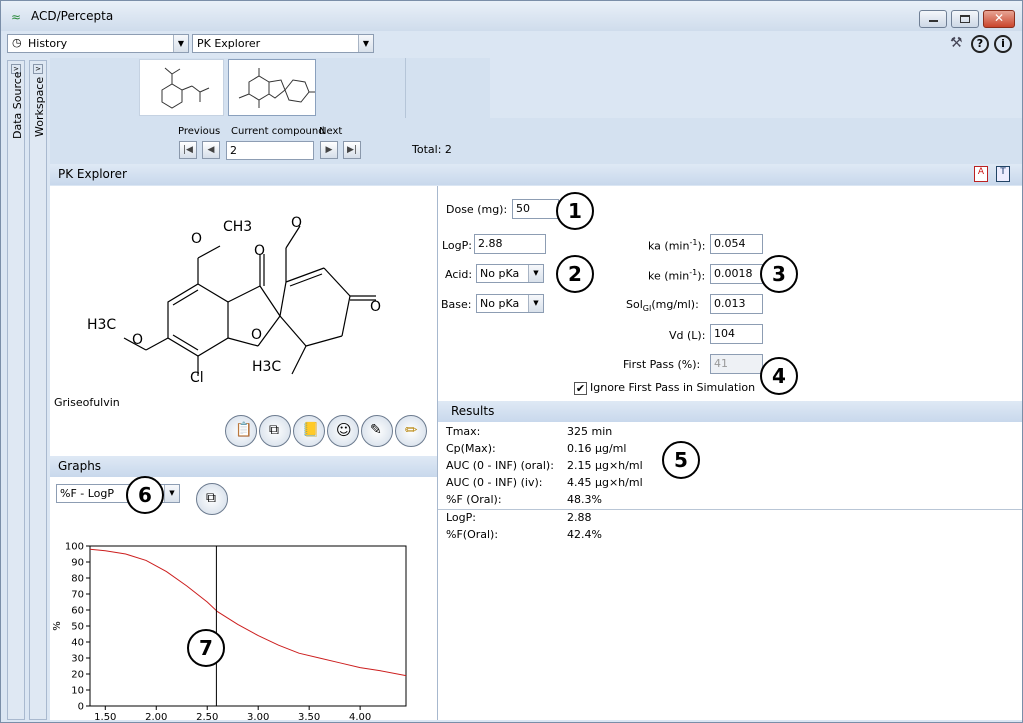 The height and width of the screenshot is (723, 1023). I want to click on clock-icon: ◷, so click(17, 42).